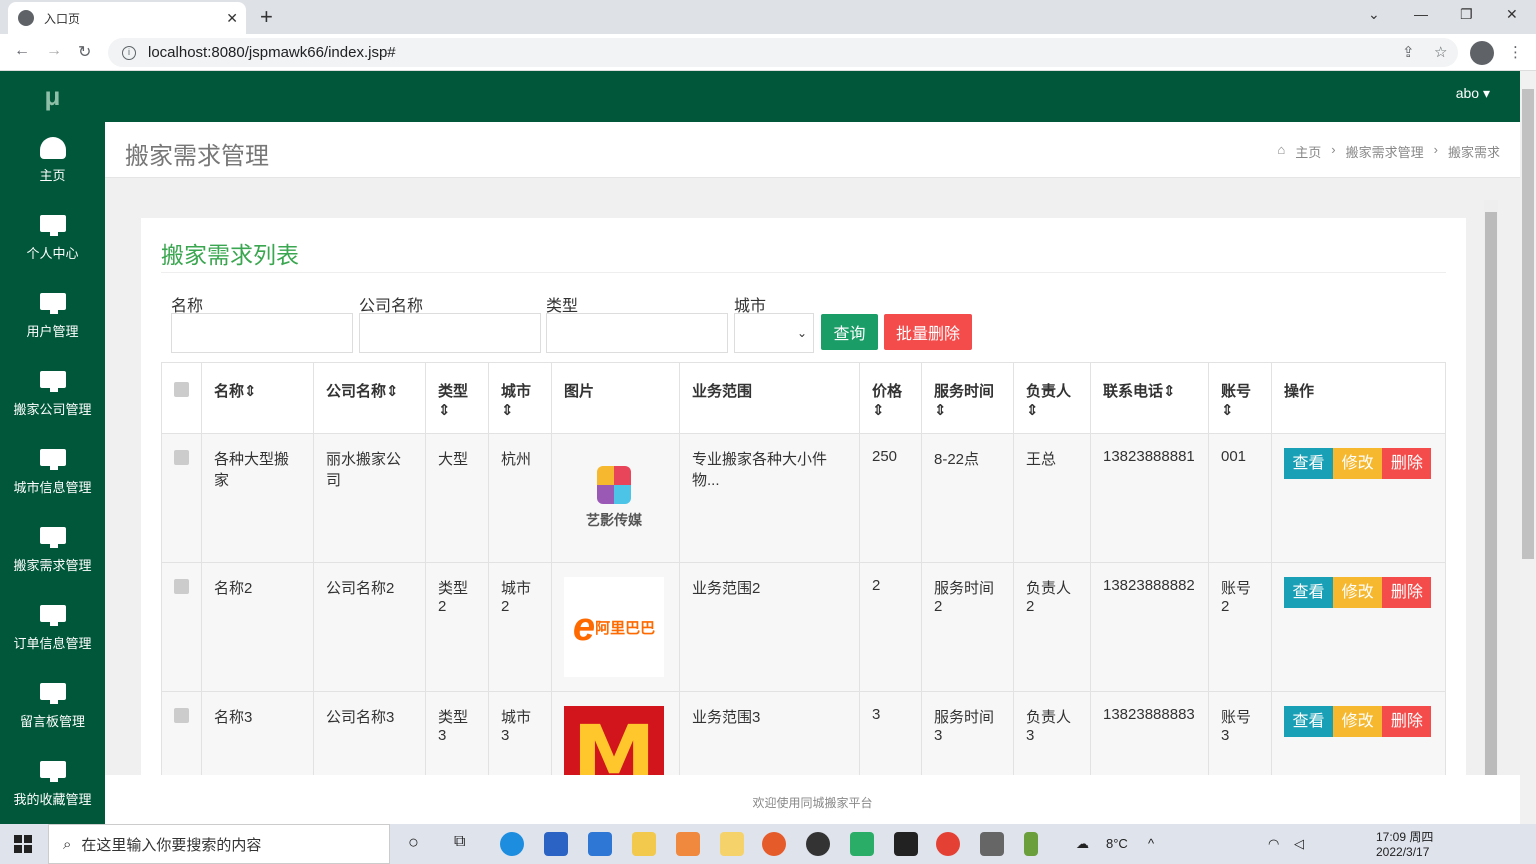 The width and height of the screenshot is (1536, 864). I want to click on cell-city: 城市2, so click(520, 627).